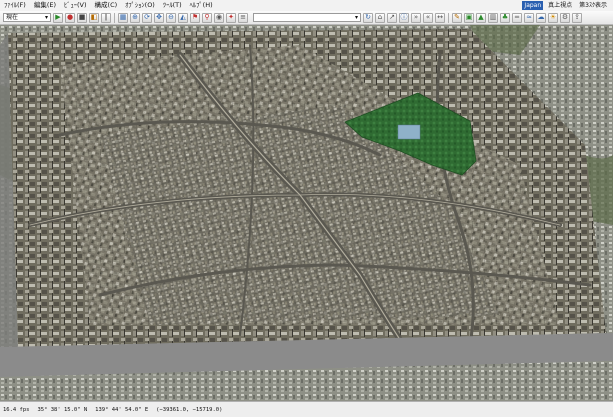  I want to click on speed-up-icon: », so click(416, 17).